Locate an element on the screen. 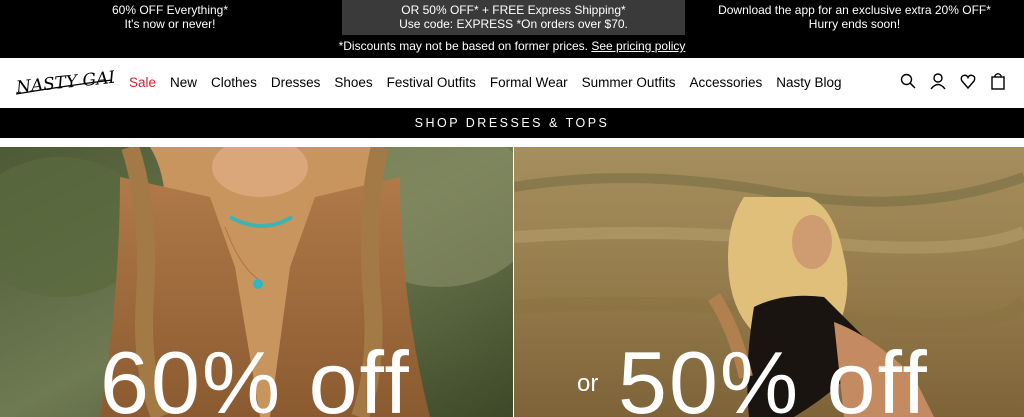  svg-text: NASTY GAL is located at coordinates (64, 82).